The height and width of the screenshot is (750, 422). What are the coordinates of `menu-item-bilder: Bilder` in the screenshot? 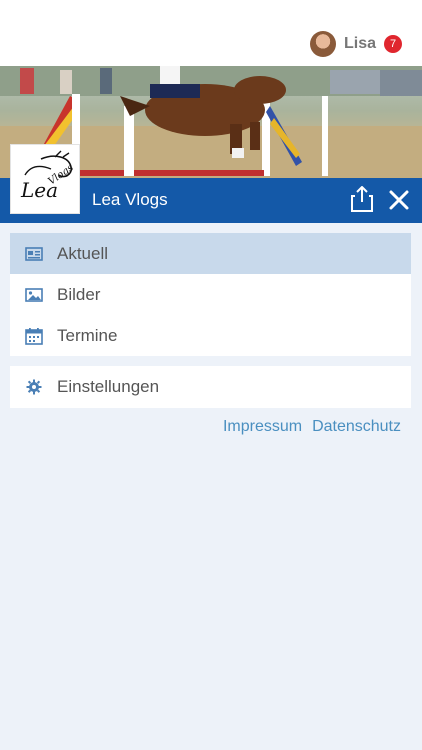 It's located at (210, 294).